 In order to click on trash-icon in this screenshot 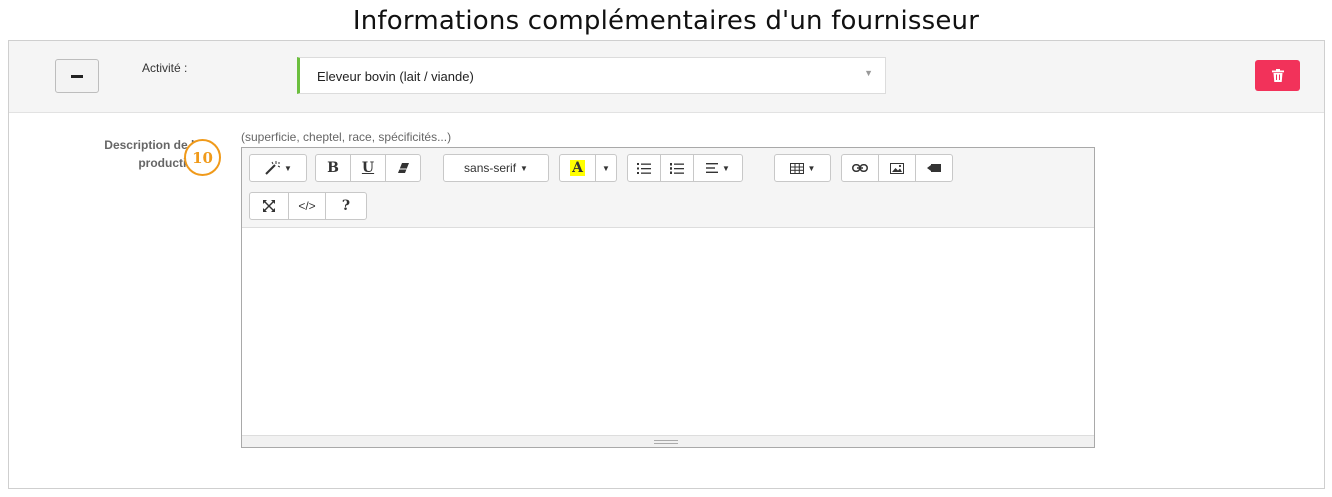, I will do `click(1277, 75)`.